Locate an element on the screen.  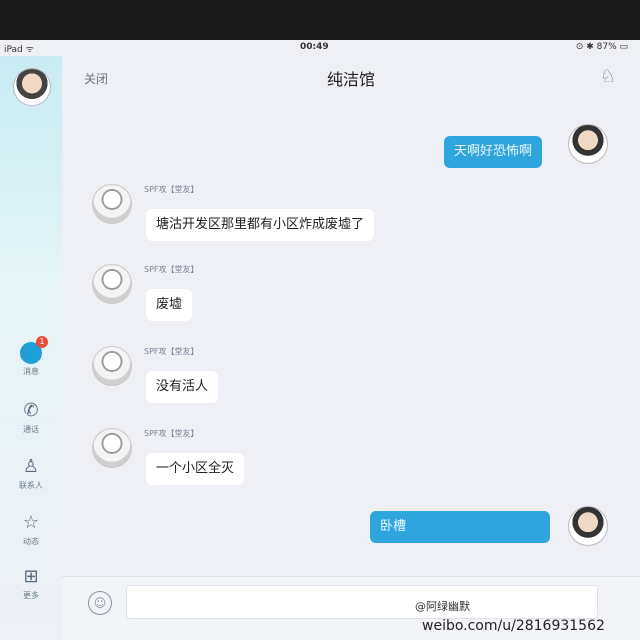
grid-icon: ⊞ is located at coordinates (31, 576).